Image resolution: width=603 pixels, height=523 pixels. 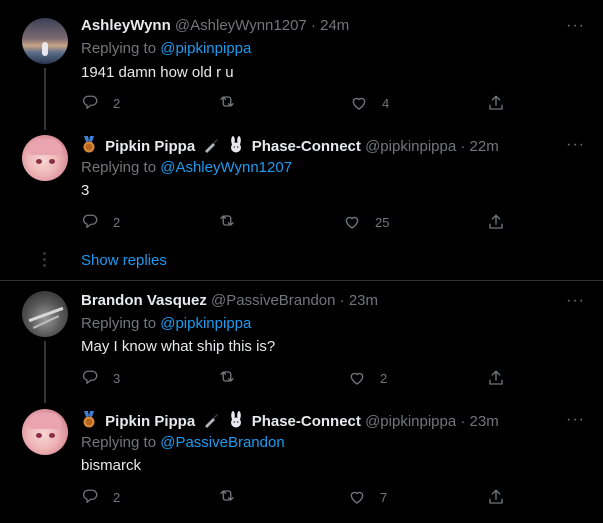 I want to click on like-button: 4, so click(x=369, y=103).